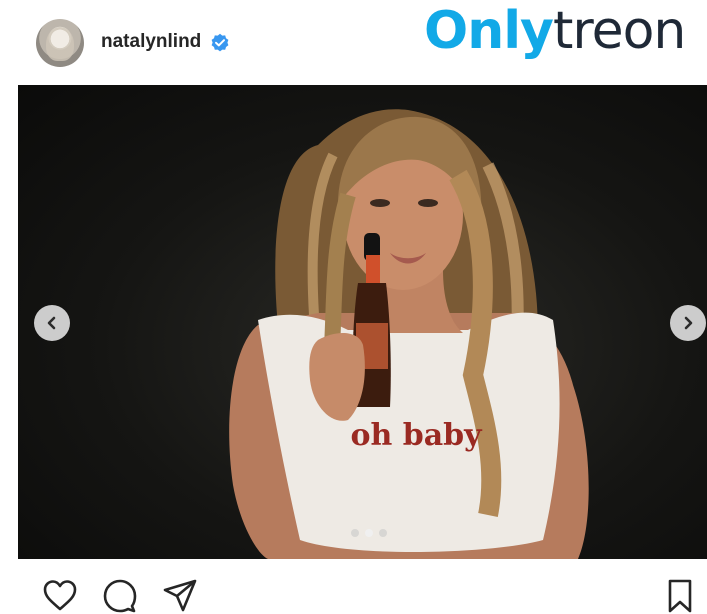 The height and width of the screenshot is (614, 707). What do you see at coordinates (353, 591) in the screenshot?
I see `post-actions` at bounding box center [353, 591].